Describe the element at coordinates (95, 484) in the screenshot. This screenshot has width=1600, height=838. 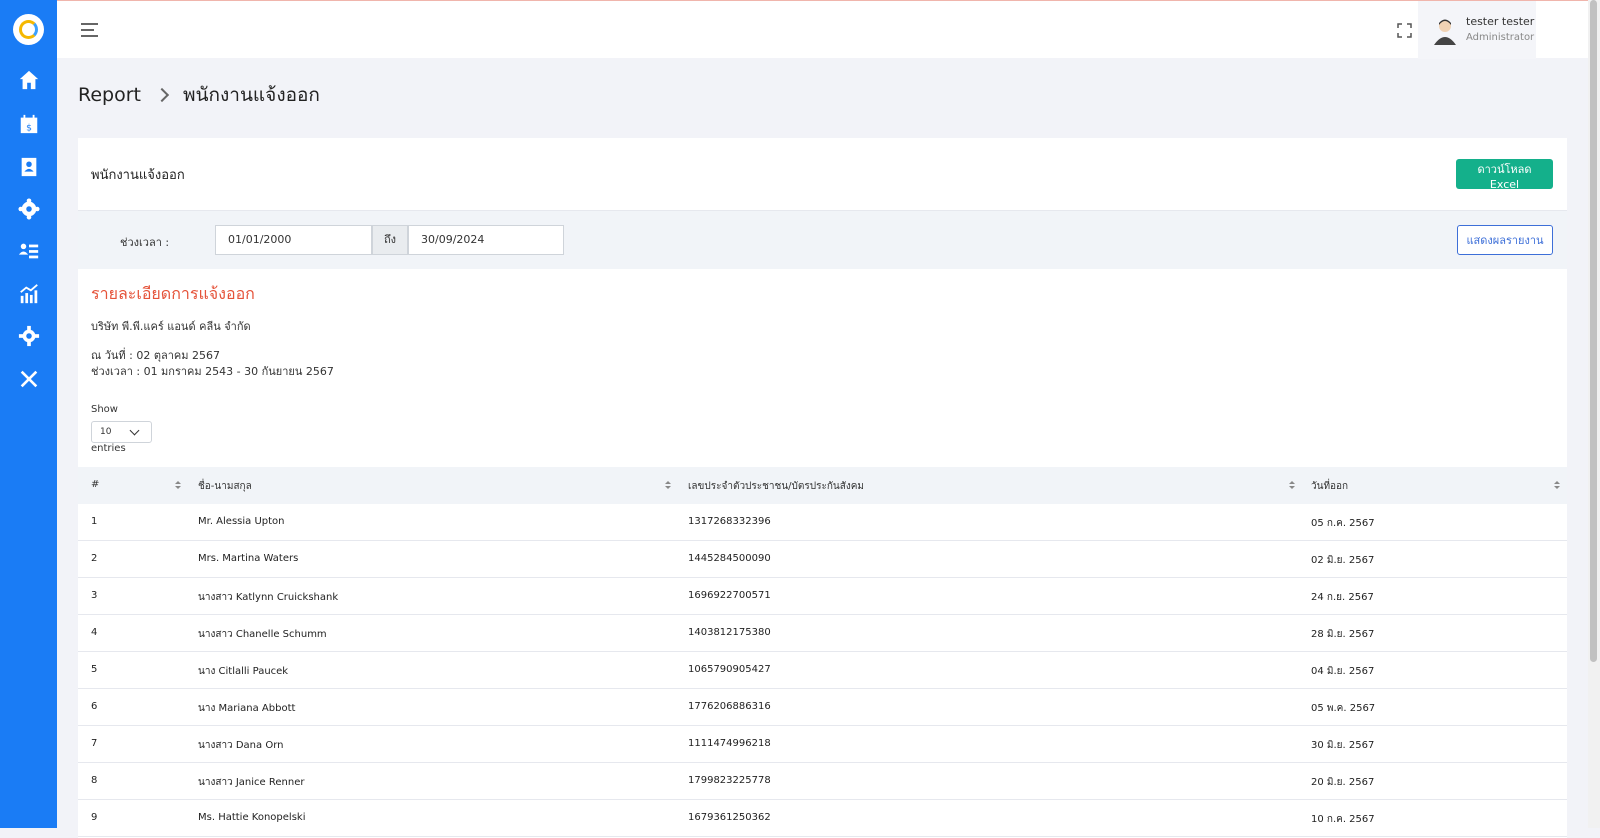
I see `col-header-number: #` at that location.